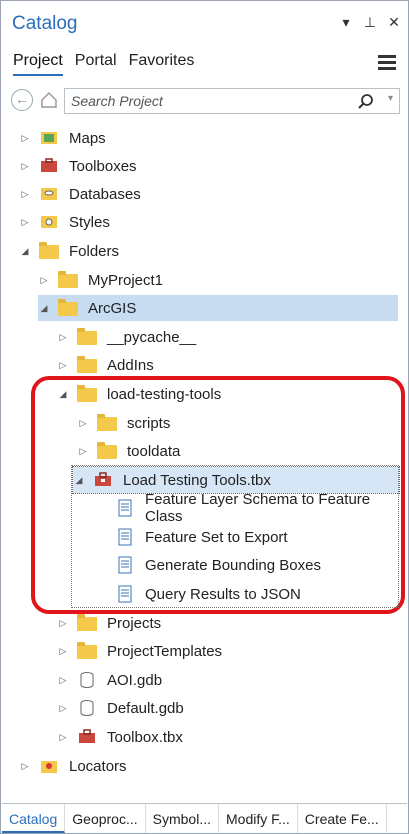 The width and height of the screenshot is (409, 834). I want to click on tree-item-tool: Query Results to JSON, so click(208, 594).